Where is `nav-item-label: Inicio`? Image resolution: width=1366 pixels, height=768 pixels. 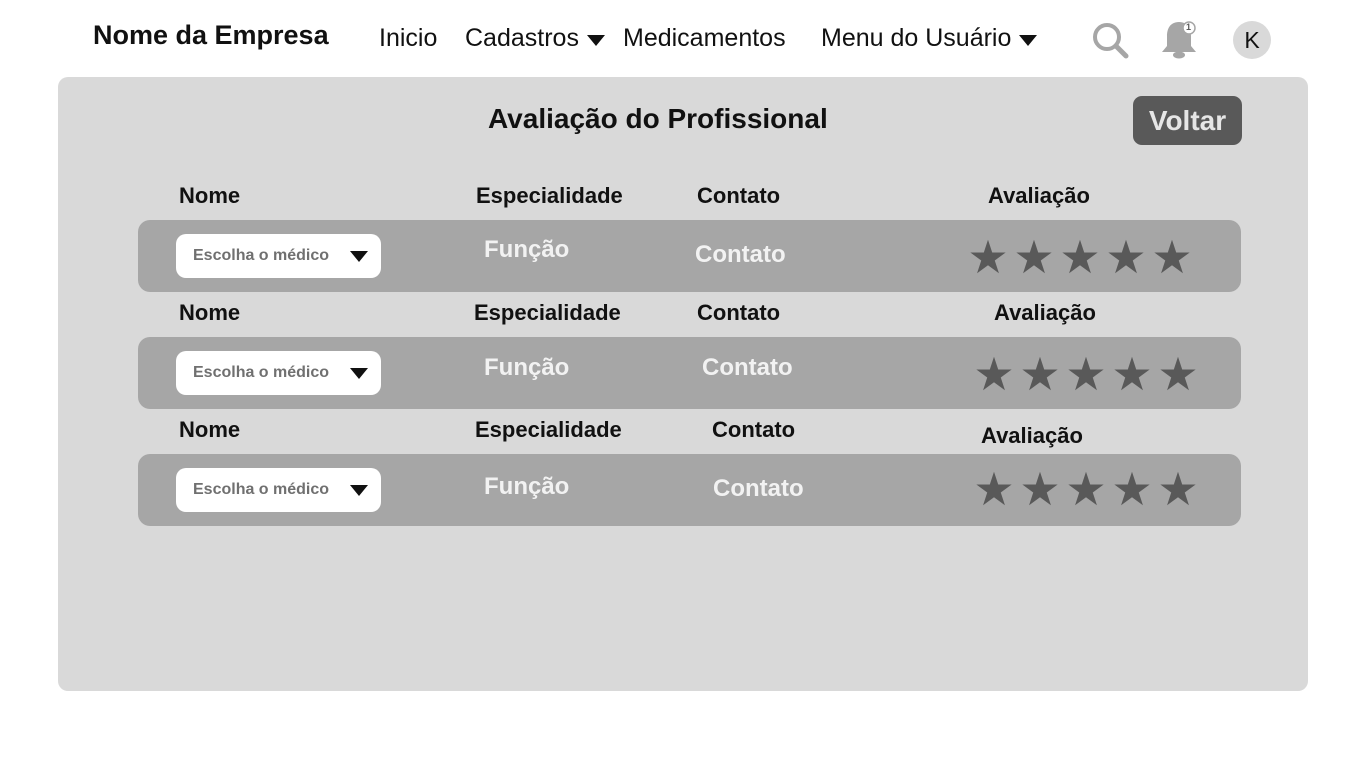
nav-item-label: Inicio is located at coordinates (408, 38).